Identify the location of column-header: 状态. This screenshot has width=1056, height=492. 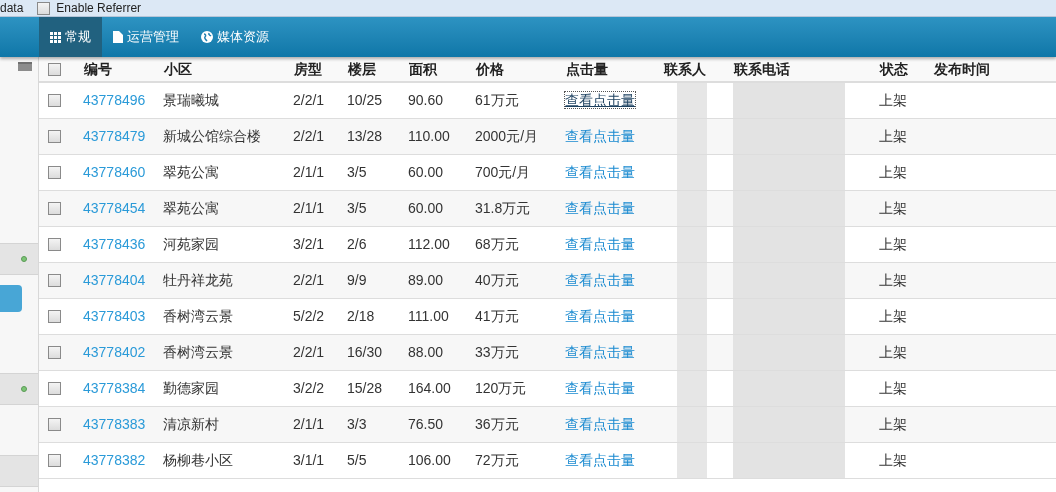
(894, 68).